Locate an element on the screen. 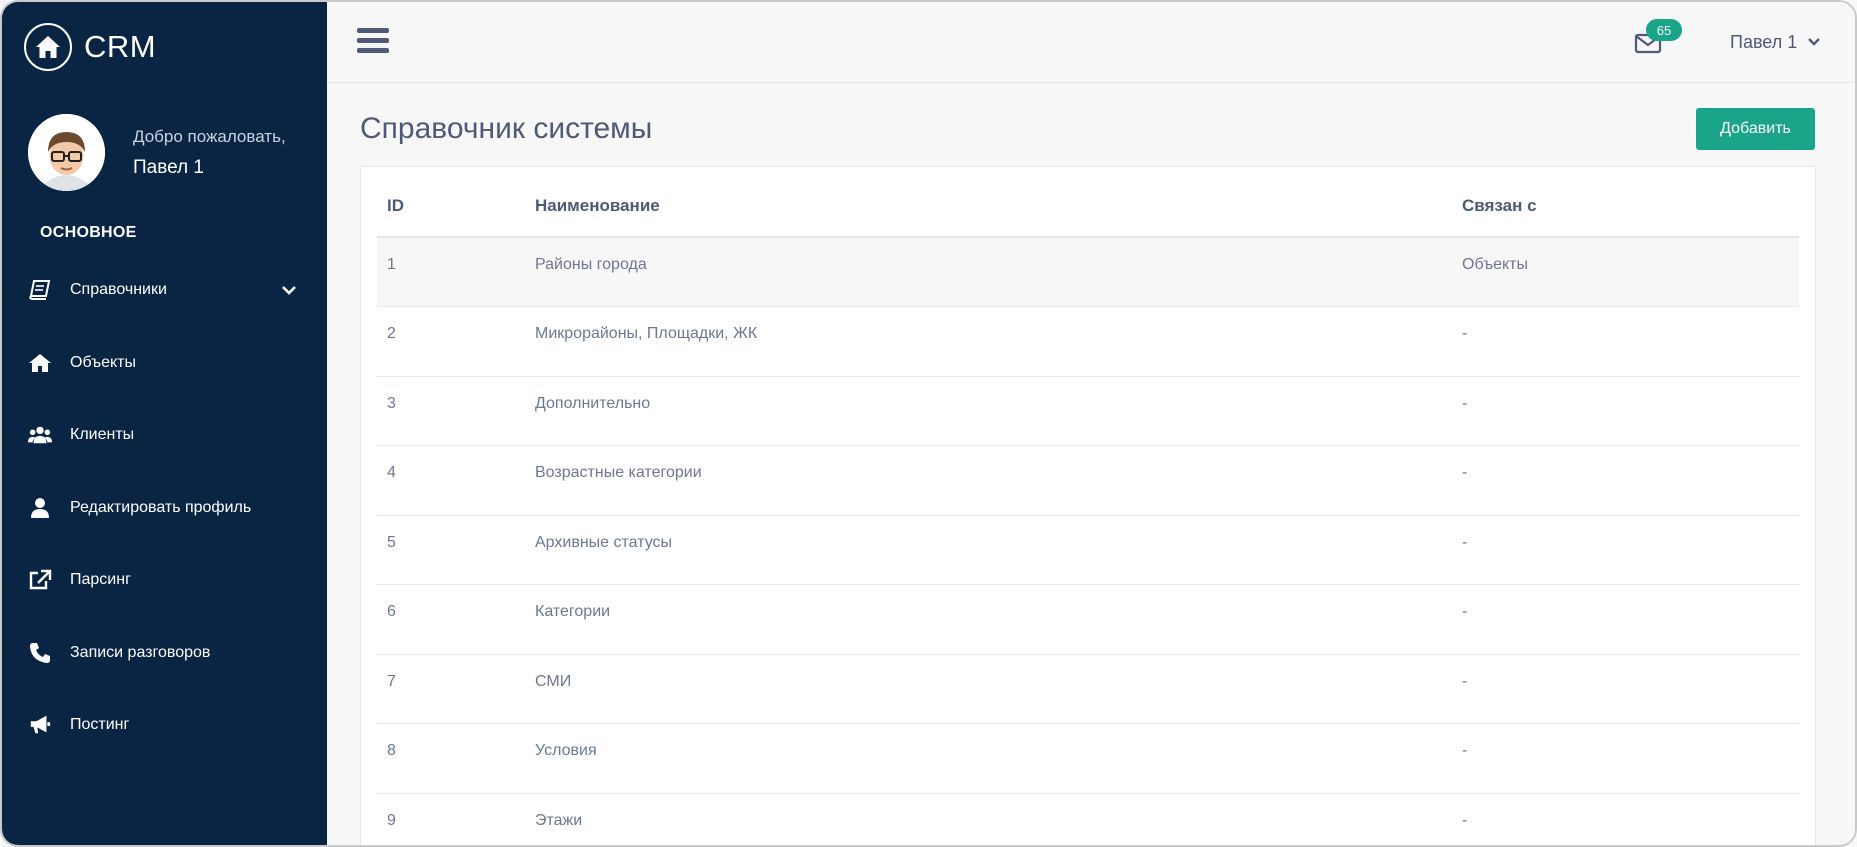 The height and width of the screenshot is (847, 1857). table-row: 5 Архивные статусы - is located at coordinates (1088, 550).